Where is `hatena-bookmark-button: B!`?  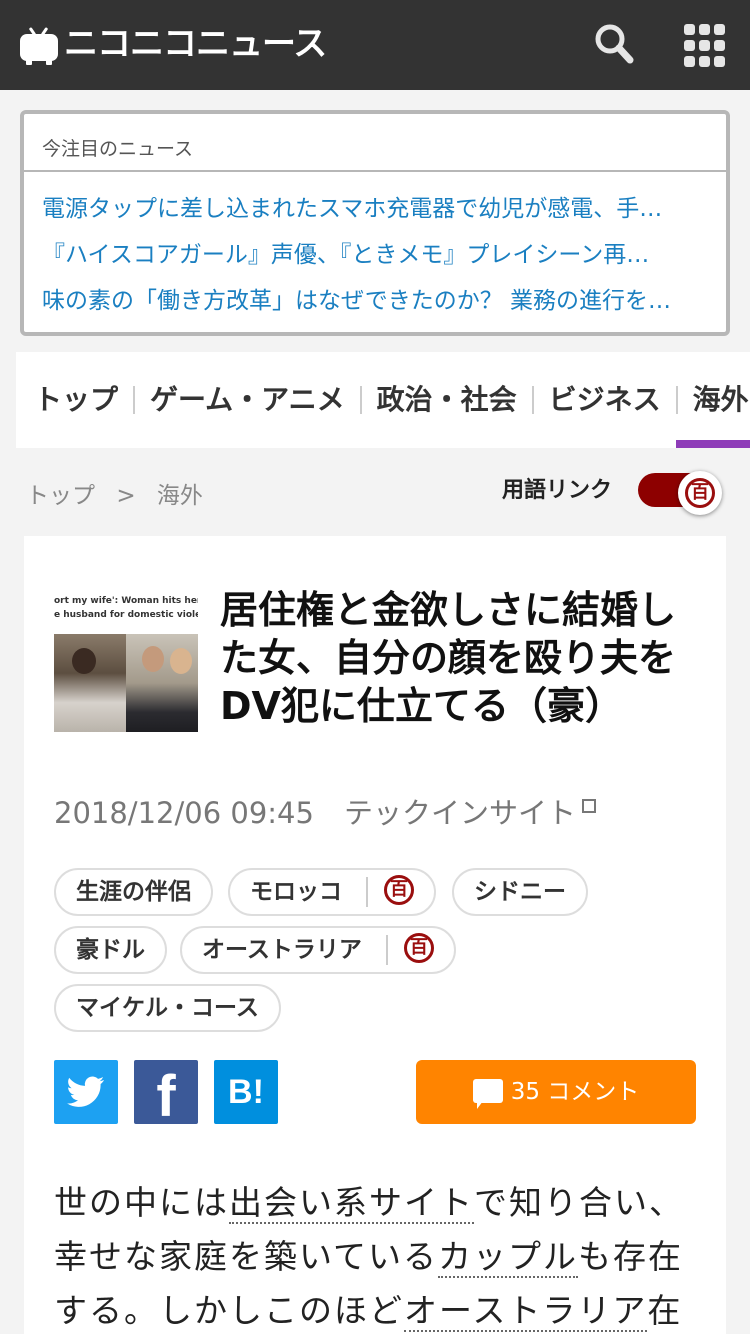
hatena-bookmark-button: B! is located at coordinates (246, 1092).